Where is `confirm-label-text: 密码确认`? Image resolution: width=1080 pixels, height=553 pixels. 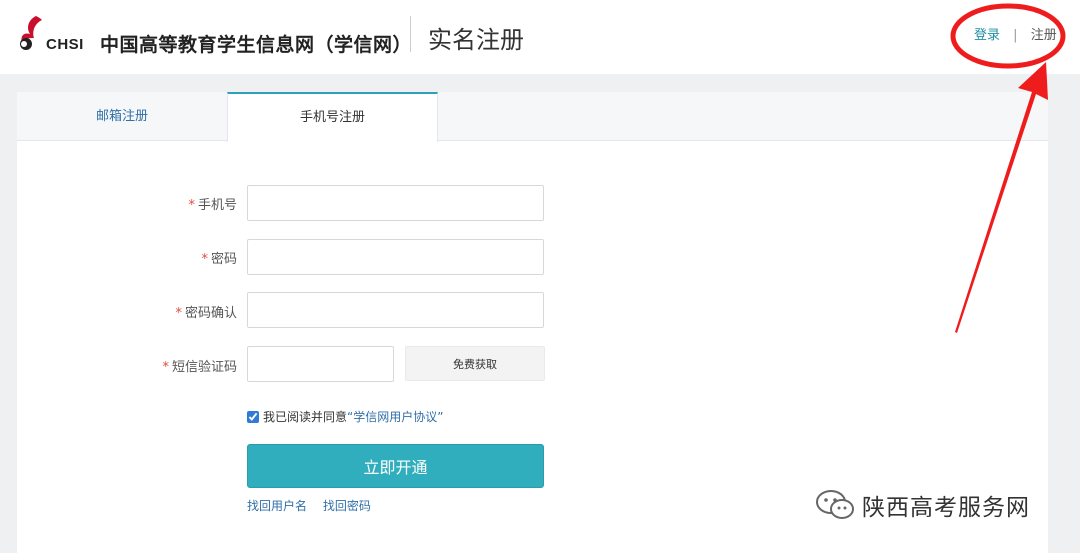 confirm-label-text: 密码确认 is located at coordinates (210, 313).